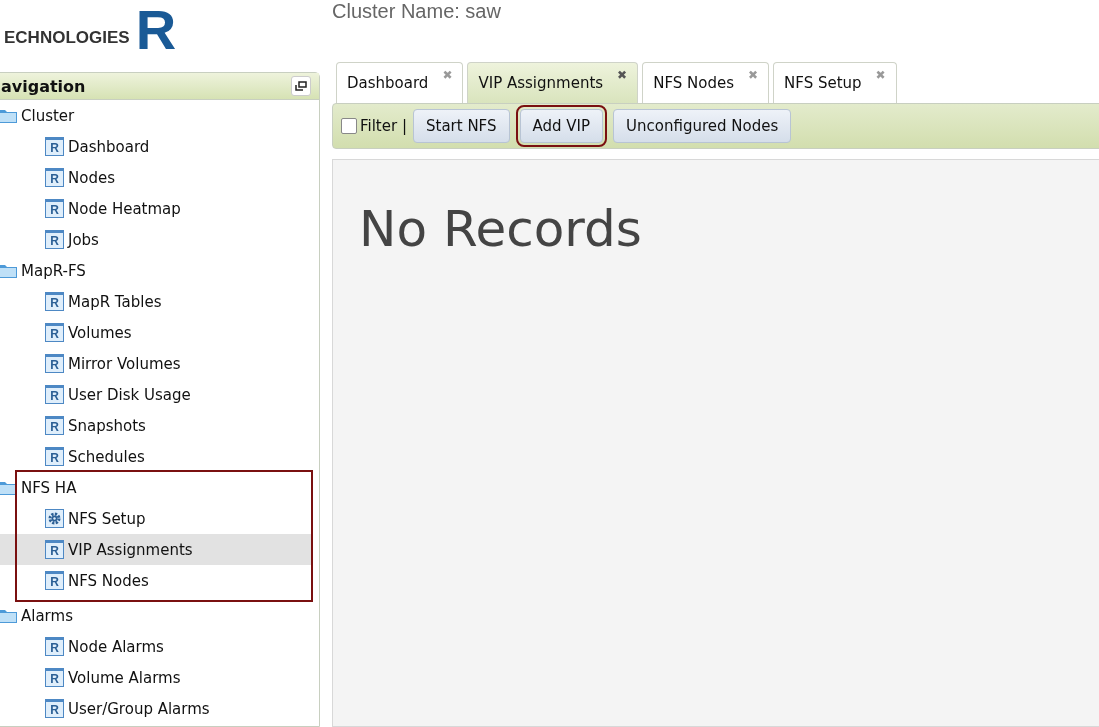 This screenshot has height=727, width=1099. What do you see at coordinates (383, 126) in the screenshot?
I see `filter-label: Filter |` at bounding box center [383, 126].